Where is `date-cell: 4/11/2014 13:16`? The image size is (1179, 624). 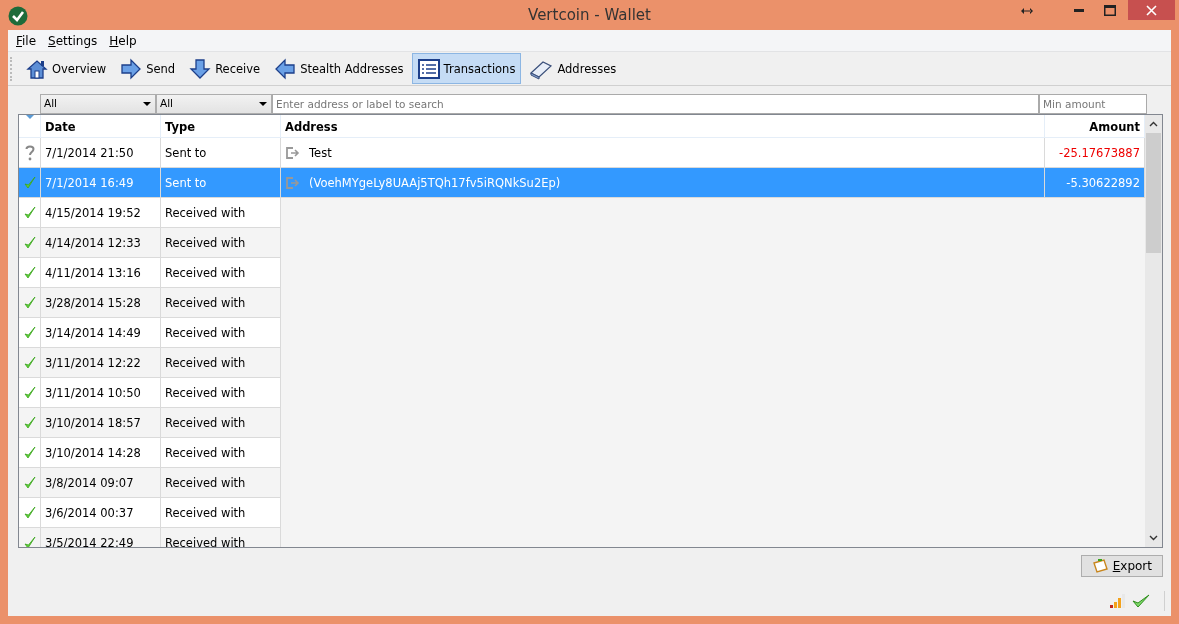 date-cell: 4/11/2014 13:16 is located at coordinates (101, 273).